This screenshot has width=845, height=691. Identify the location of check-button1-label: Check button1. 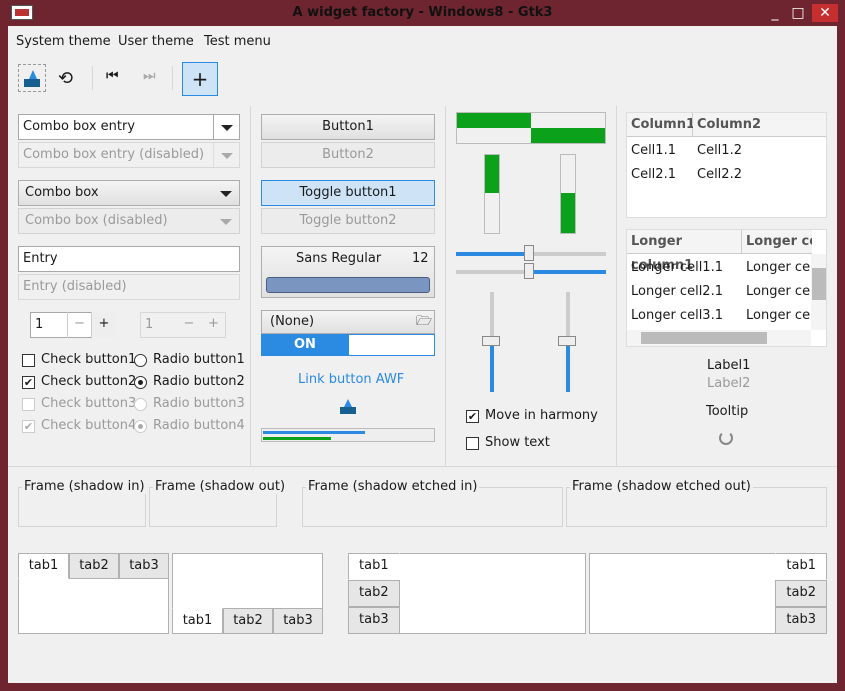
(89, 359).